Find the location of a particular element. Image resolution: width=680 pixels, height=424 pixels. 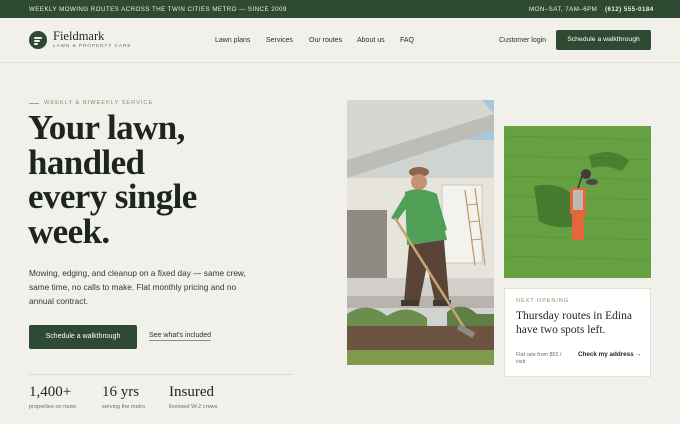

headline-line: week. is located at coordinates (69, 231).